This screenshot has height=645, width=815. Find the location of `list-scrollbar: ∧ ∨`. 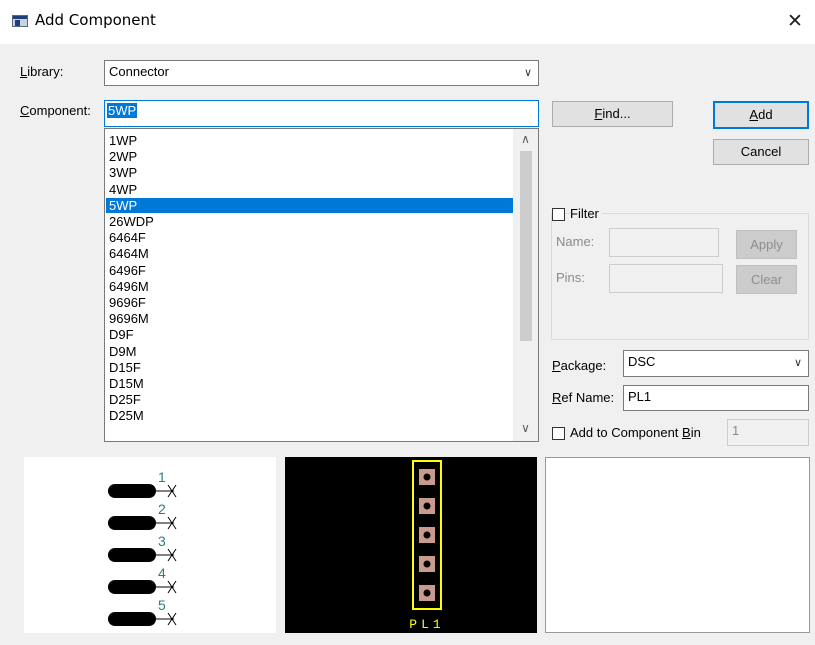

list-scrollbar: ∧ ∨ is located at coordinates (525, 285).